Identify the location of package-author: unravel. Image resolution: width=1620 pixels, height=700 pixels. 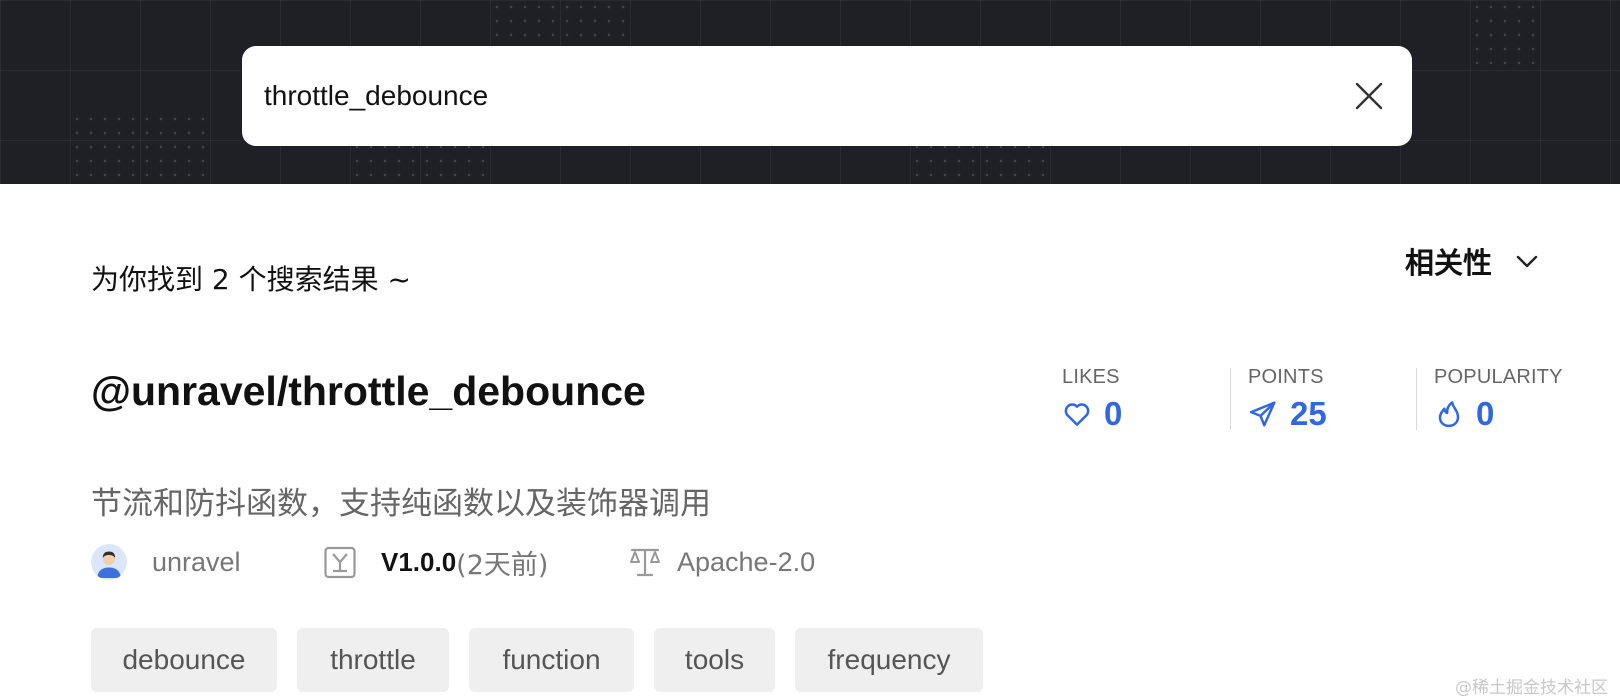
(166, 562).